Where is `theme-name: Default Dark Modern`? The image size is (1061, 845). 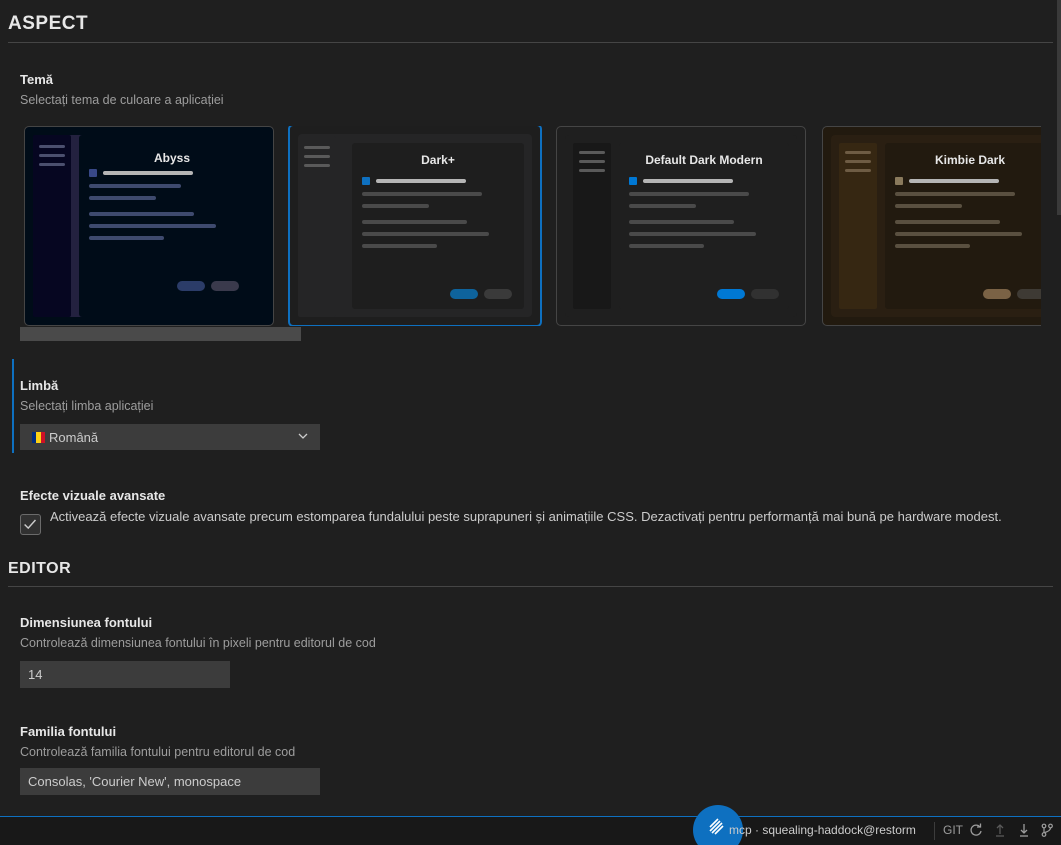 theme-name: Default Dark Modern is located at coordinates (704, 160).